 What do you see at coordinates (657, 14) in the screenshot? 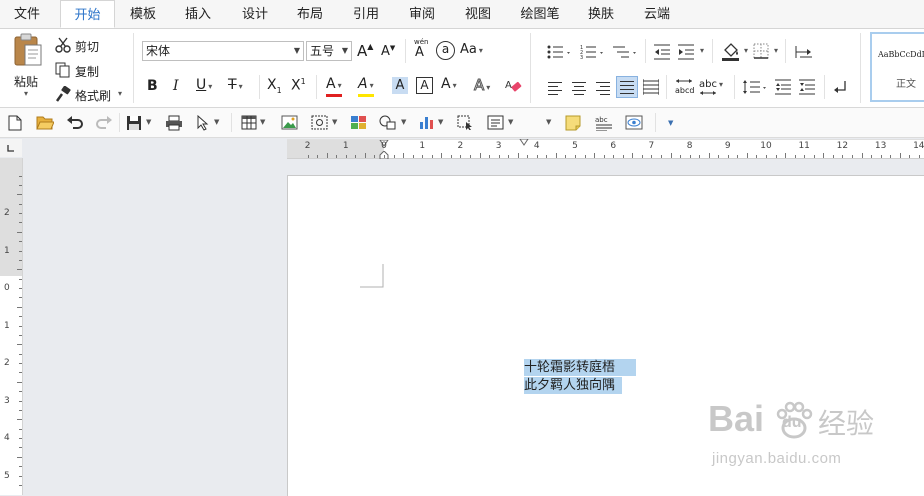
I see `tab-cloud: 云端` at bounding box center [657, 14].